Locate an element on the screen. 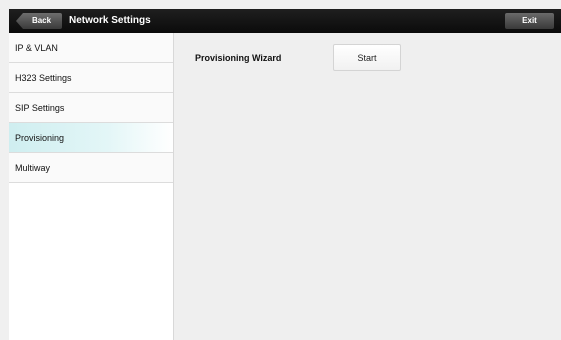  sidebar-item-multiway: Multiway is located at coordinates (91, 168).